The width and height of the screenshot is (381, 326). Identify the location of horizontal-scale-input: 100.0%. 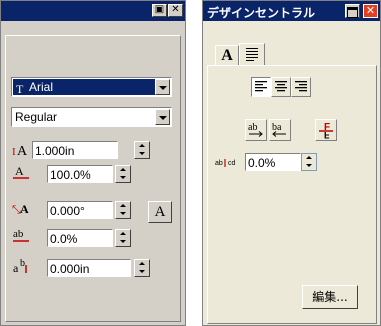
(80, 174).